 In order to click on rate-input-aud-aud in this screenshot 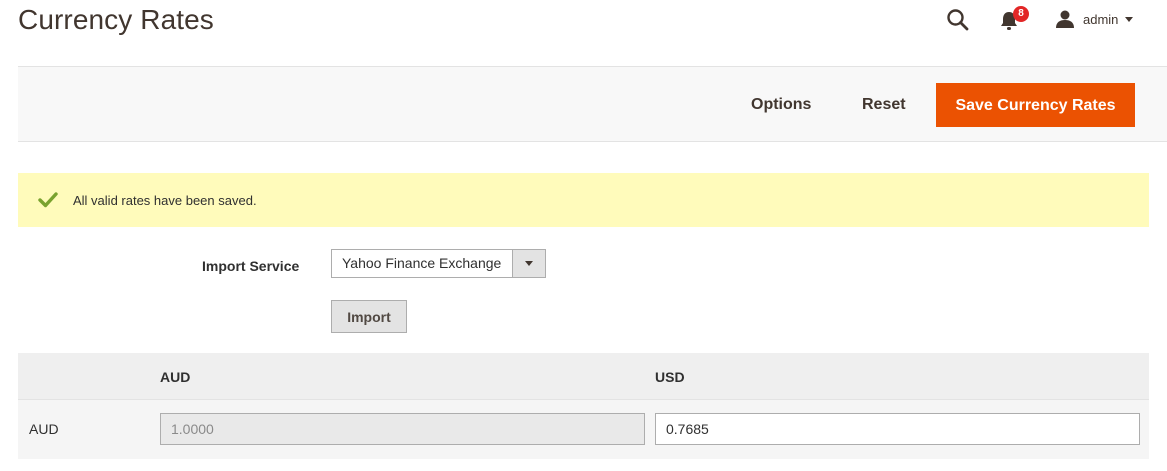, I will do `click(402, 429)`.